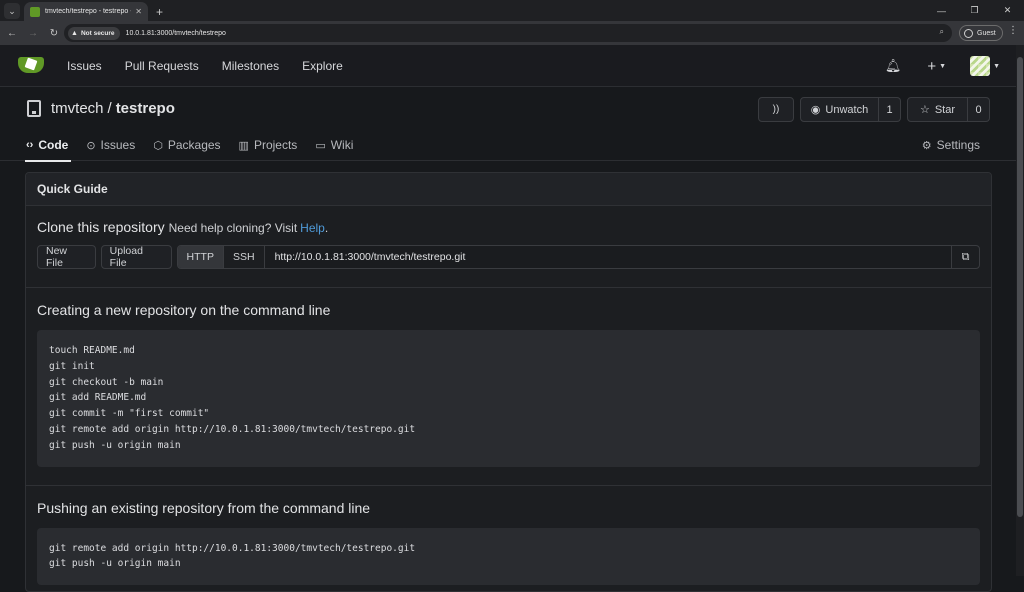 The height and width of the screenshot is (592, 1024). What do you see at coordinates (1007, 10) in the screenshot?
I see `close-window-icon: ✕` at bounding box center [1007, 10].